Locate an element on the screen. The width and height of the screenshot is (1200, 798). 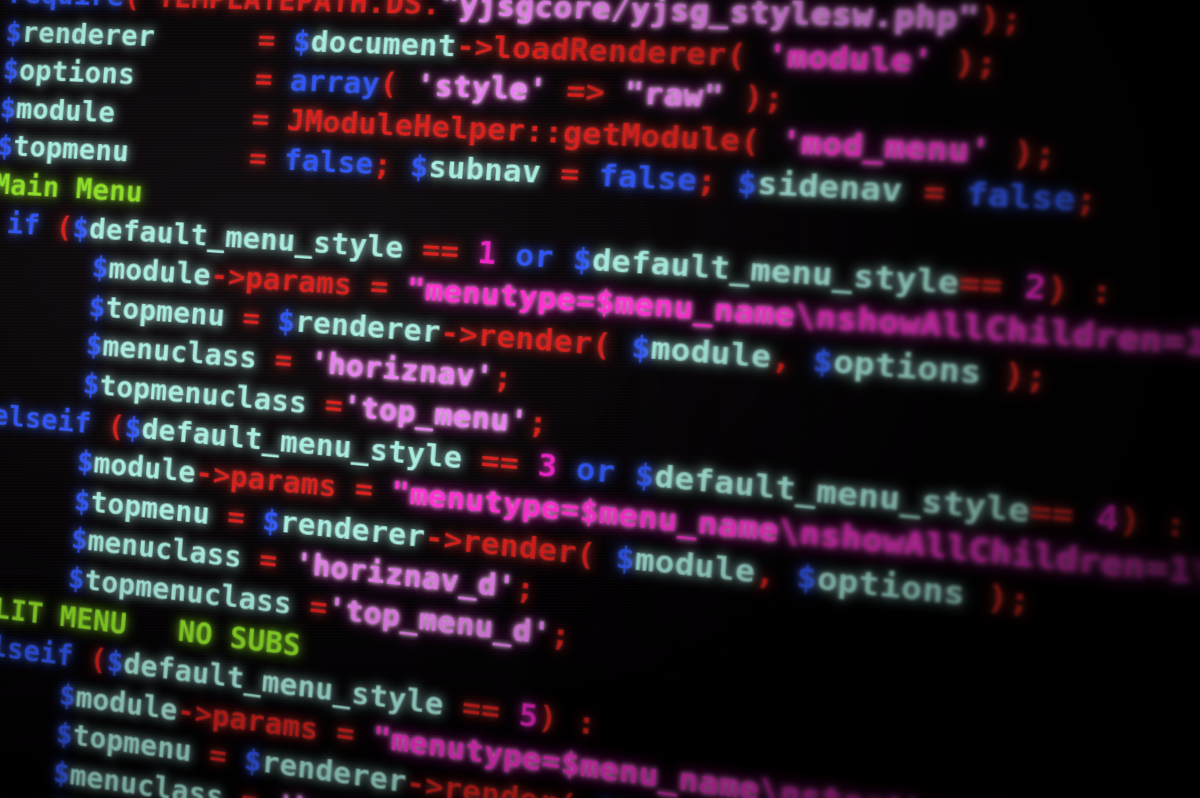
token-elseif-kw: elseif is located at coordinates (46, 419).